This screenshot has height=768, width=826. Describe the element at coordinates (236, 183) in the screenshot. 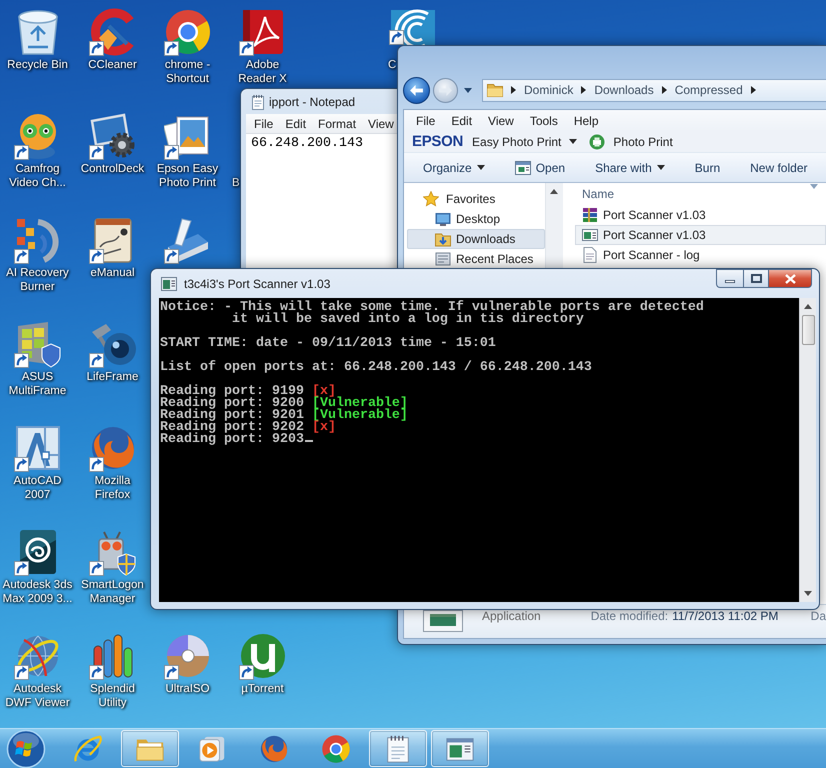

I see `desktop-icon-label: B` at that location.